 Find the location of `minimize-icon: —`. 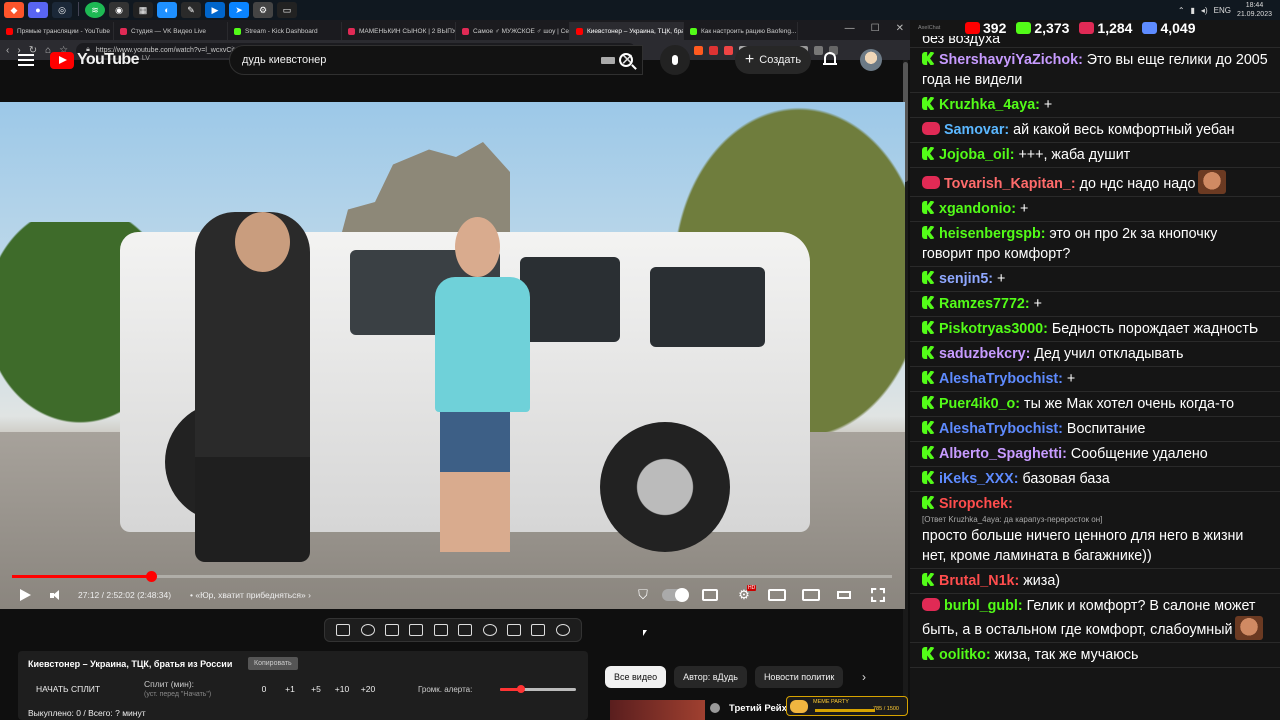

minimize-icon: — is located at coordinates (850, 28).